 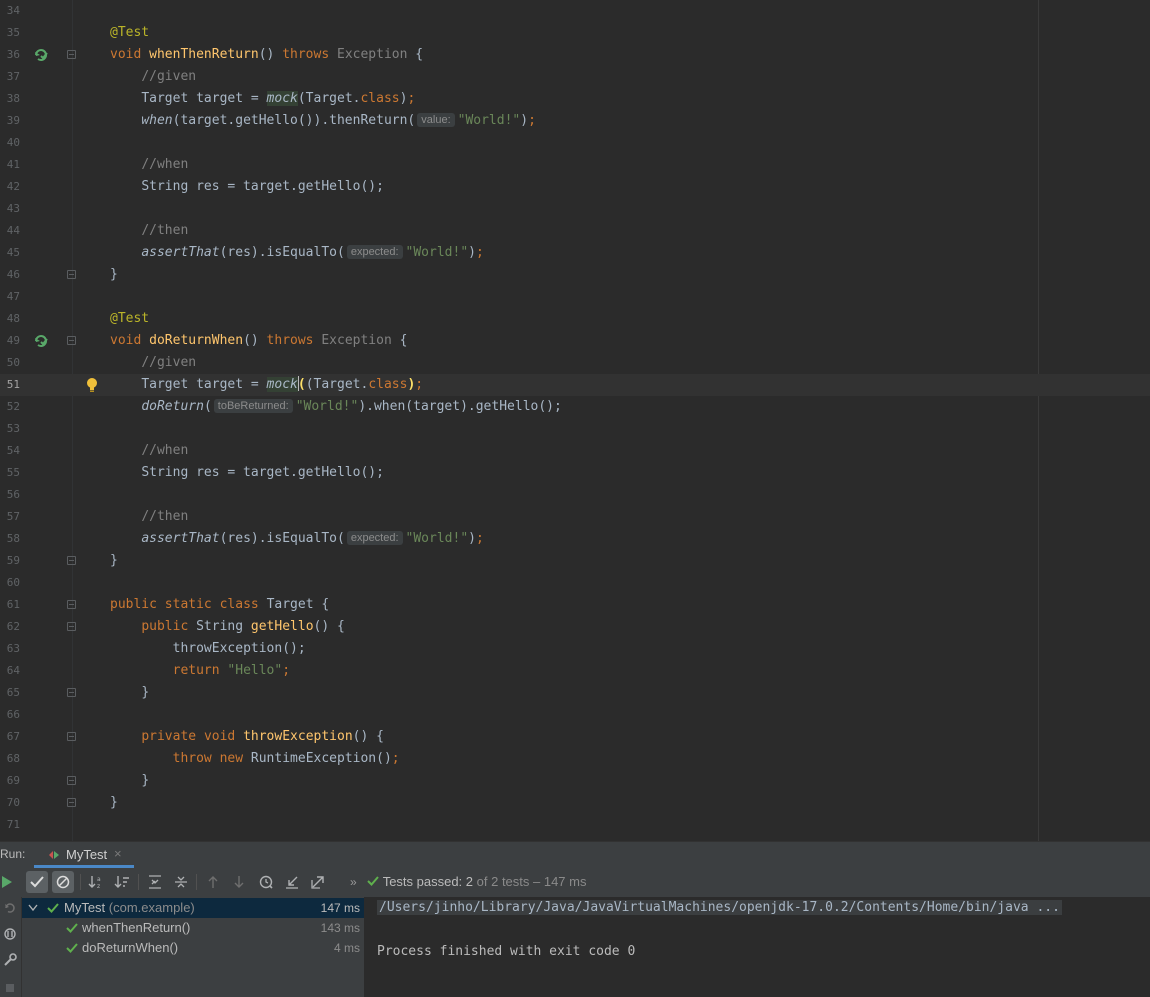 I want to click on settings-wrench-icon, so click(x=10, y=960).